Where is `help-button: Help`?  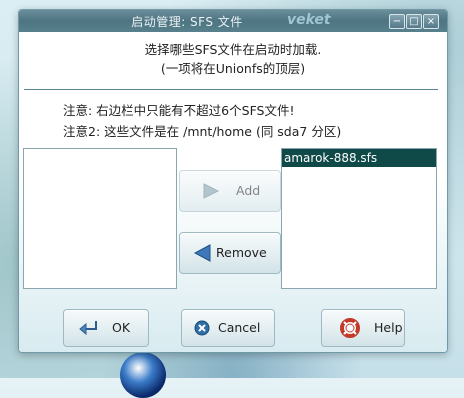
help-button: Help is located at coordinates (363, 328).